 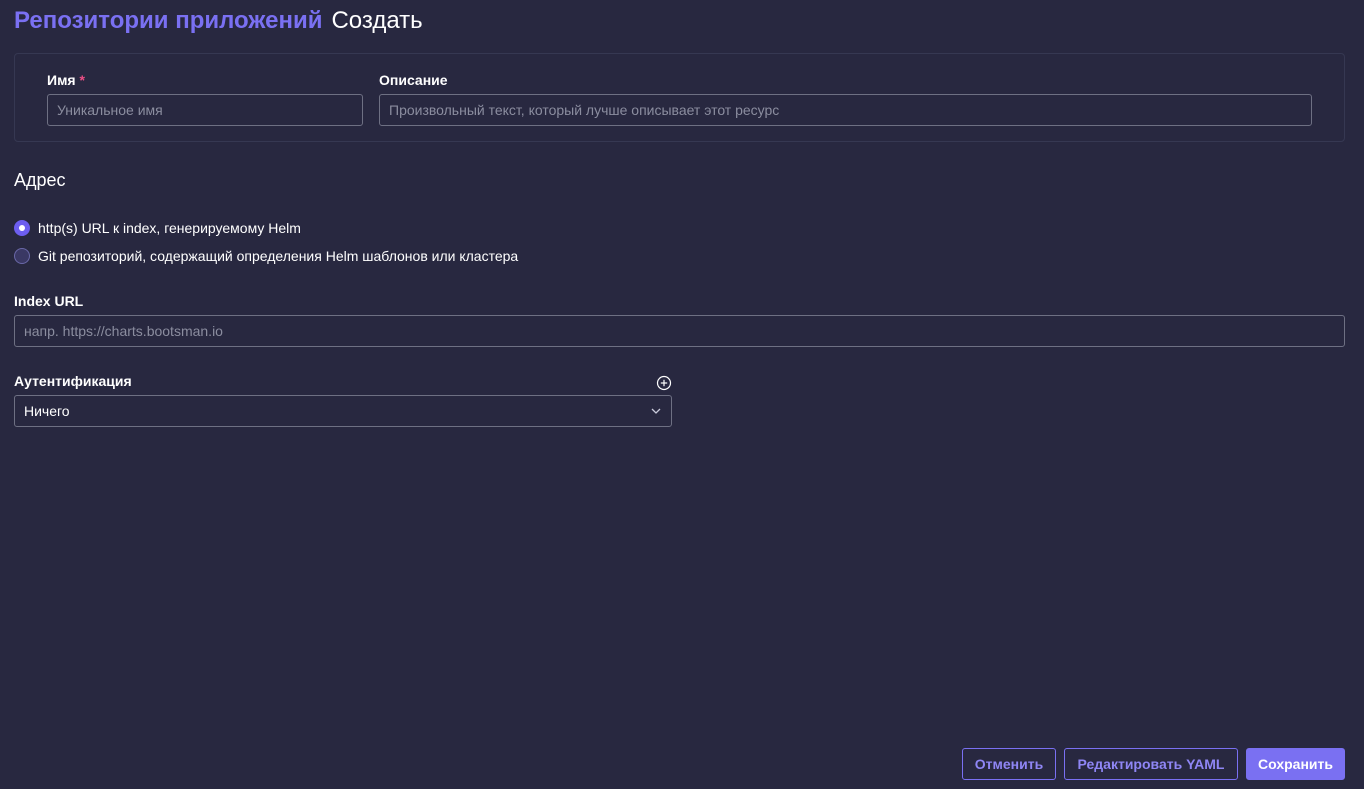 I want to click on plus-circle-icon, so click(x=664, y=383).